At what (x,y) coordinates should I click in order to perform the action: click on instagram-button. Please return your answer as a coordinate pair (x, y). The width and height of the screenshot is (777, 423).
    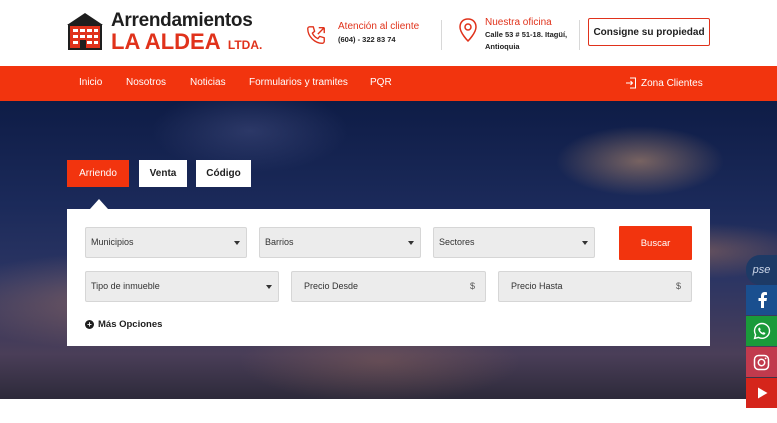
    Looking at the image, I should click on (761, 362).